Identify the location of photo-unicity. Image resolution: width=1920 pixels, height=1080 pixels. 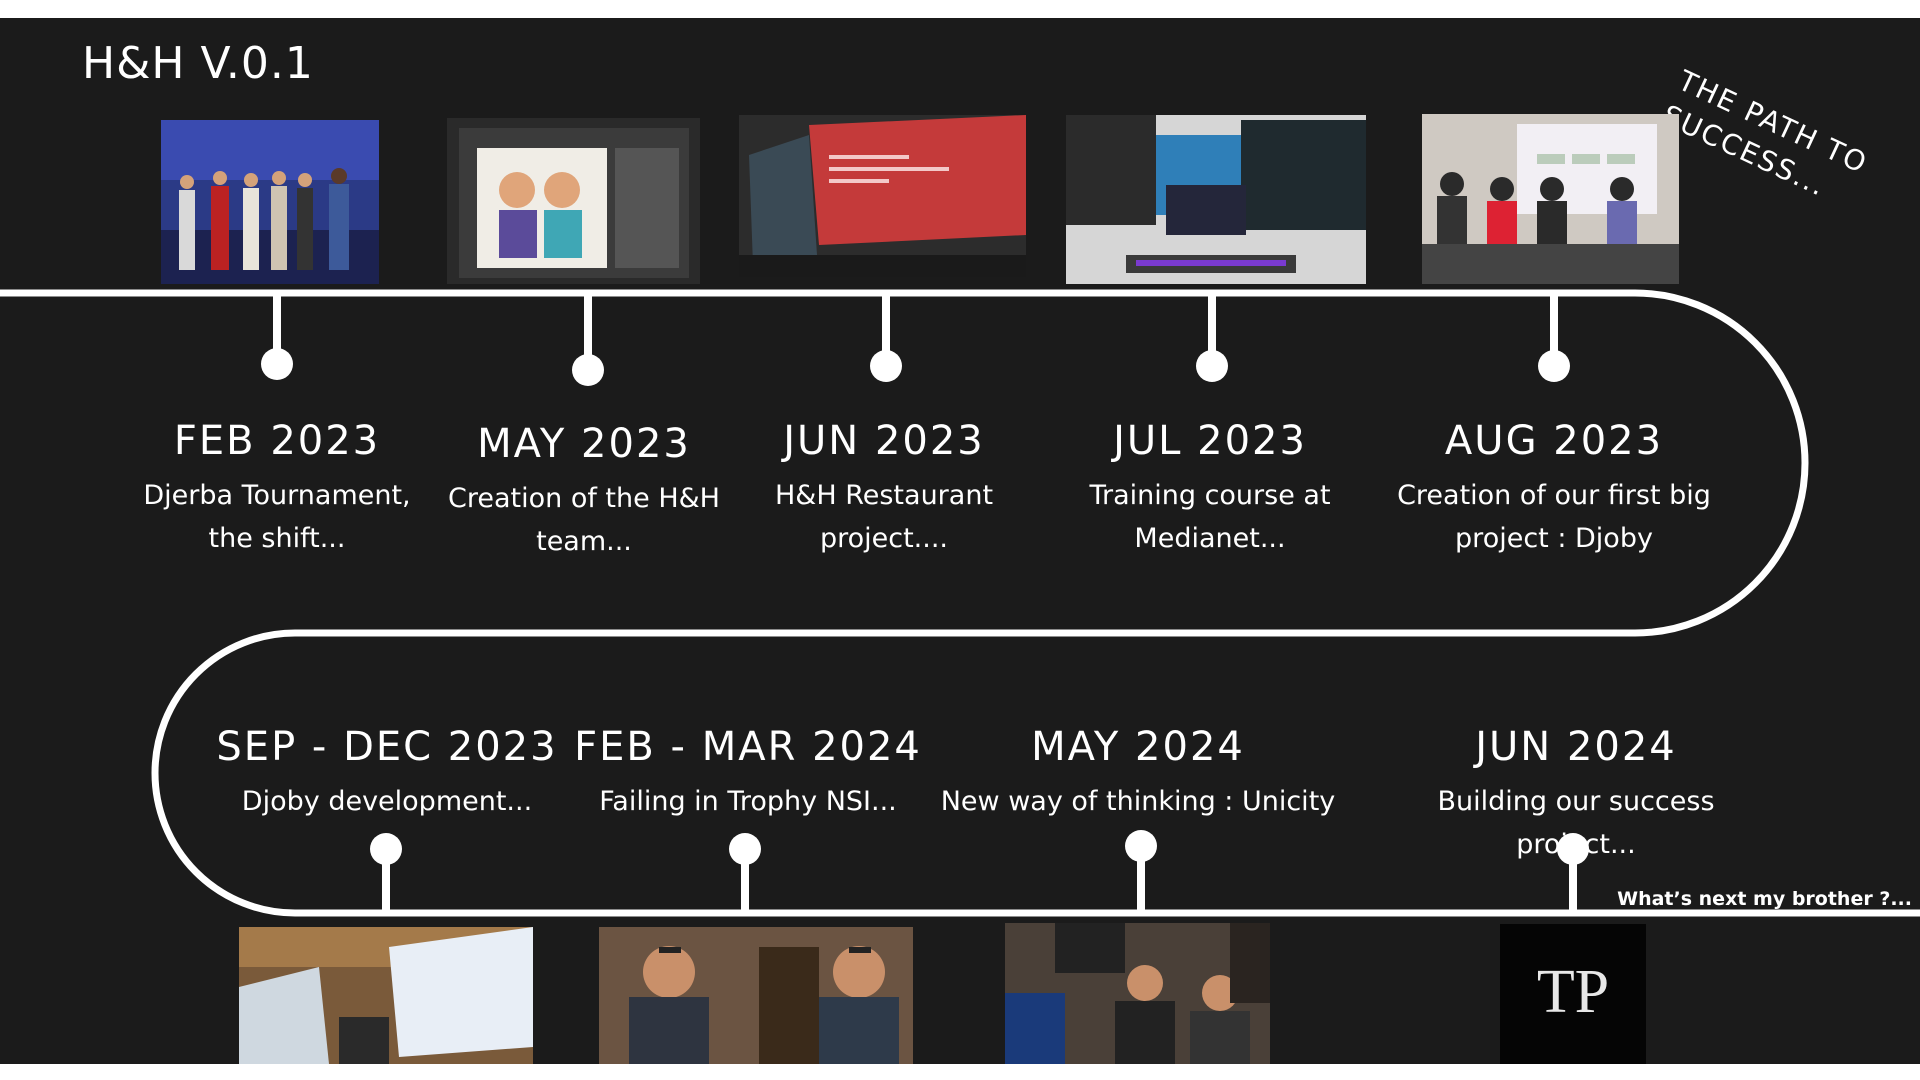
(1137, 993).